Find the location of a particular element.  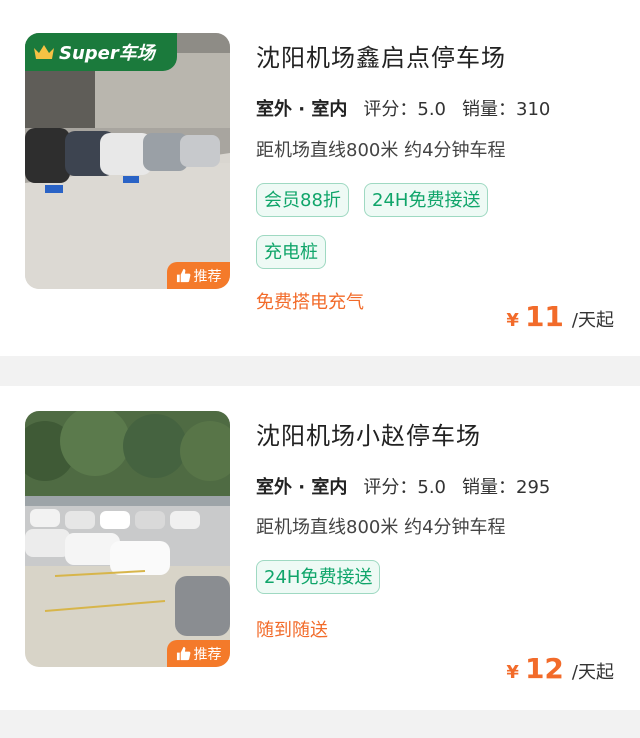

listing-meta: 室外 · 室内 评分：5.0 销量：310 is located at coordinates (403, 110).